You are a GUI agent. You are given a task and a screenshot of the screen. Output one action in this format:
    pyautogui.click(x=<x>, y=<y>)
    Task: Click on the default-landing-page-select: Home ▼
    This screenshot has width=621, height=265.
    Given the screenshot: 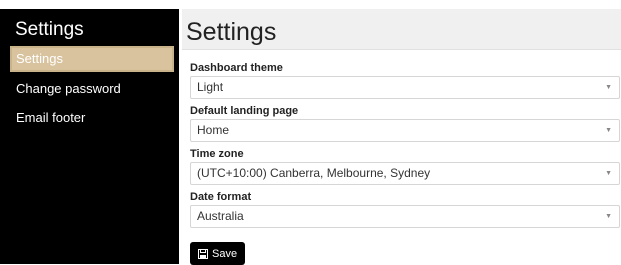 What is the action you would take?
    pyautogui.click(x=405, y=130)
    